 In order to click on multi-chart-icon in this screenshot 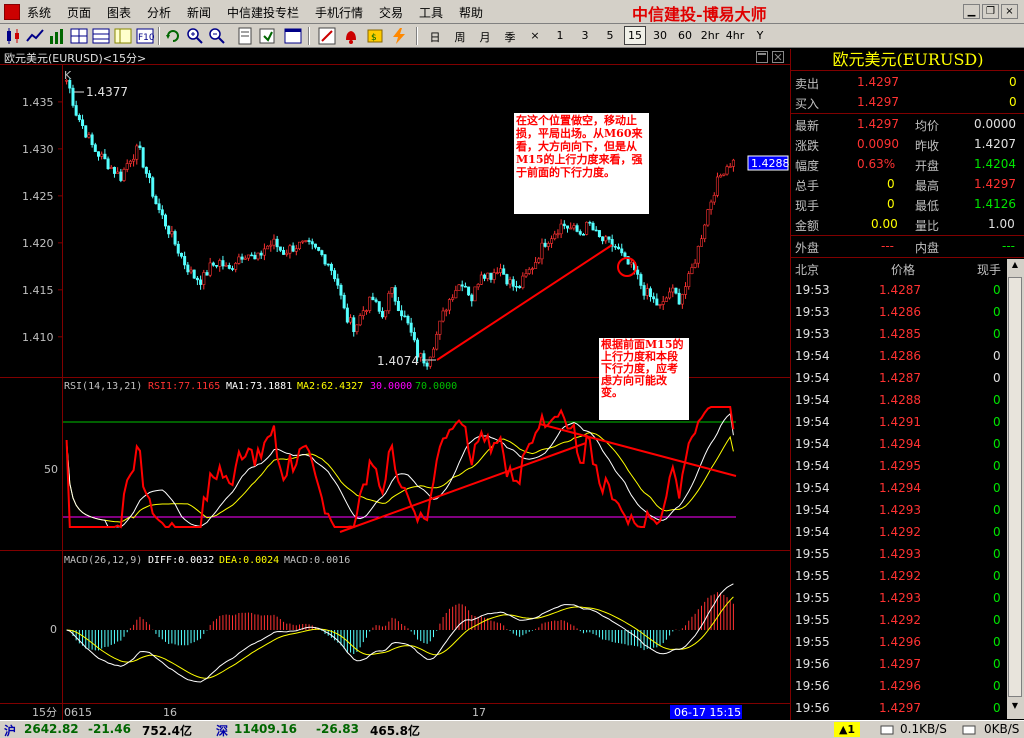, I will do `click(79, 36)`.